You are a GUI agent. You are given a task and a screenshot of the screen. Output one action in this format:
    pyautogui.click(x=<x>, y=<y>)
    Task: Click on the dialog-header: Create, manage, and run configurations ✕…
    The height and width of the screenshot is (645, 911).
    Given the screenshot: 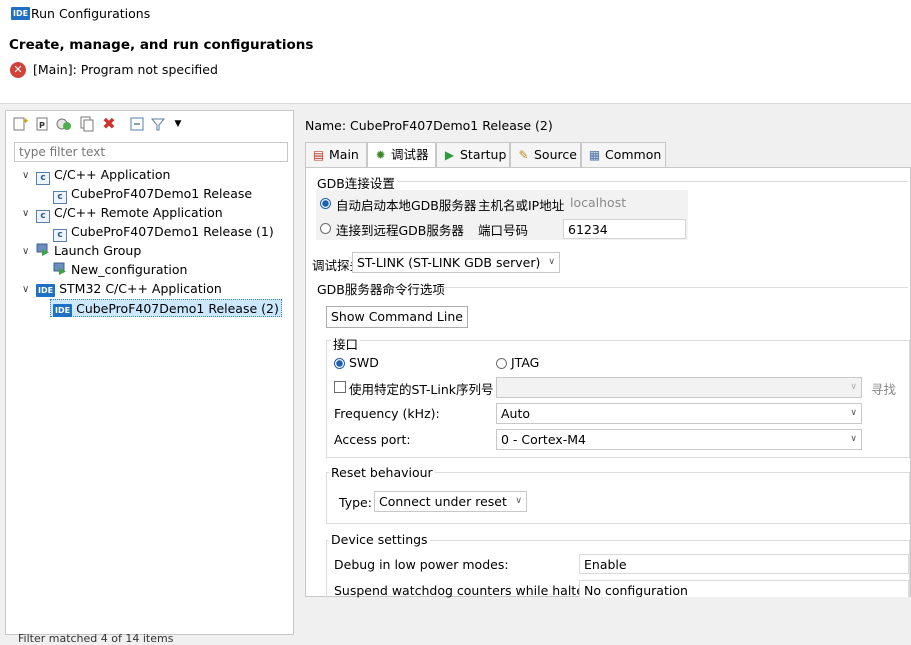 What is the action you would take?
    pyautogui.click(x=455, y=66)
    